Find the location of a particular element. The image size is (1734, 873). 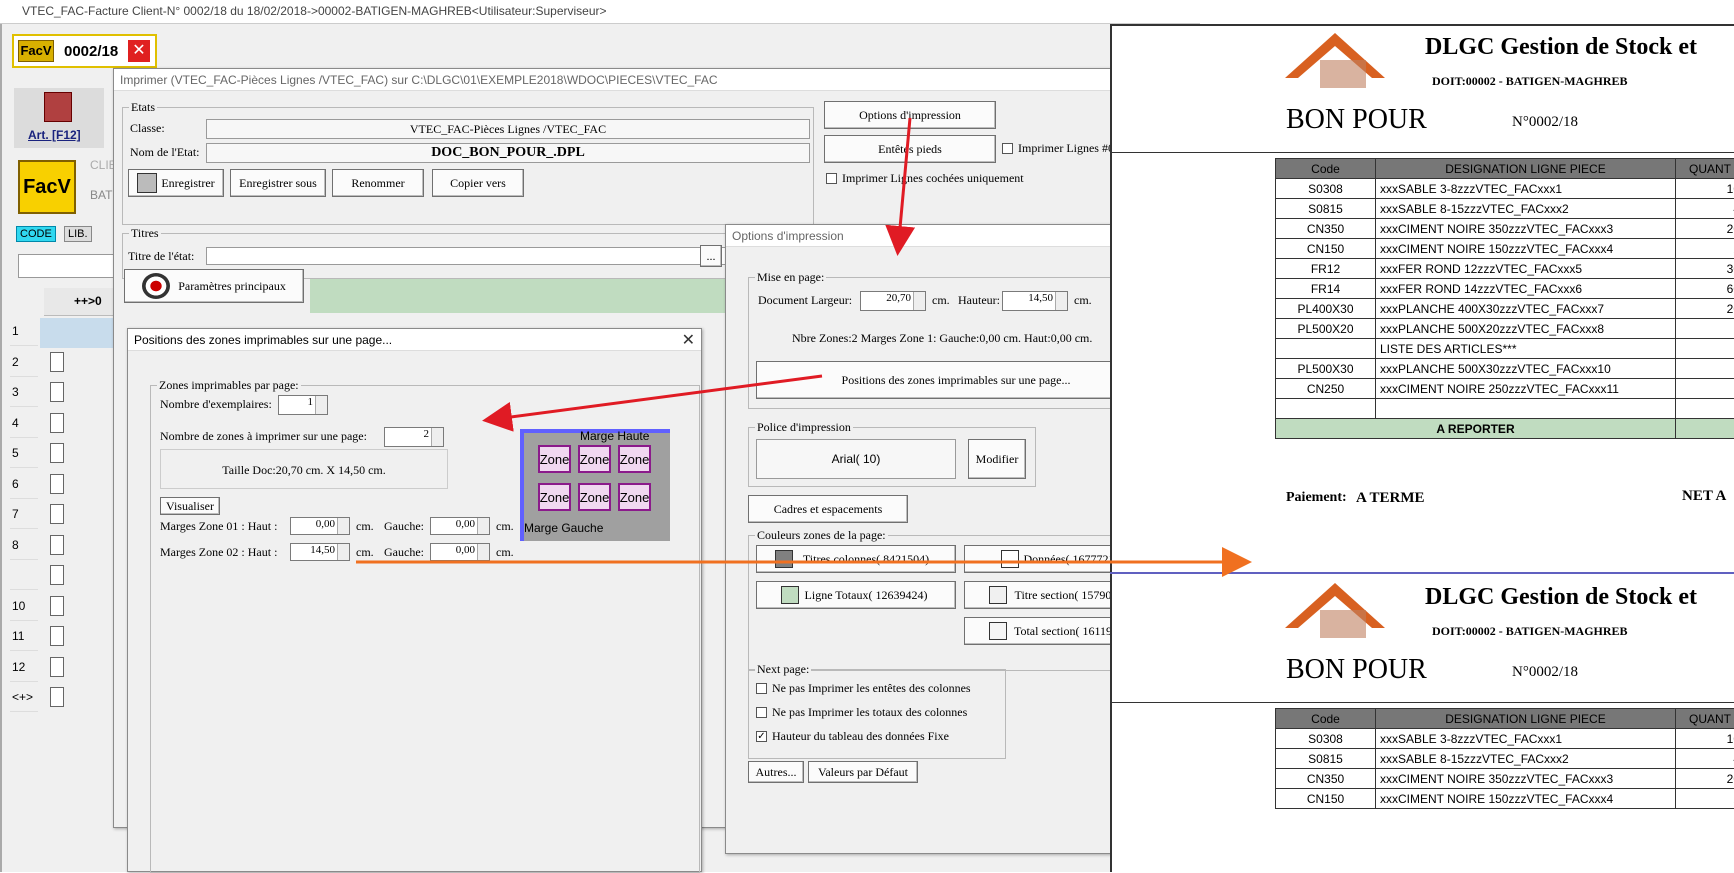

arrow-positions-to-zones is located at coordinates (655, 398).